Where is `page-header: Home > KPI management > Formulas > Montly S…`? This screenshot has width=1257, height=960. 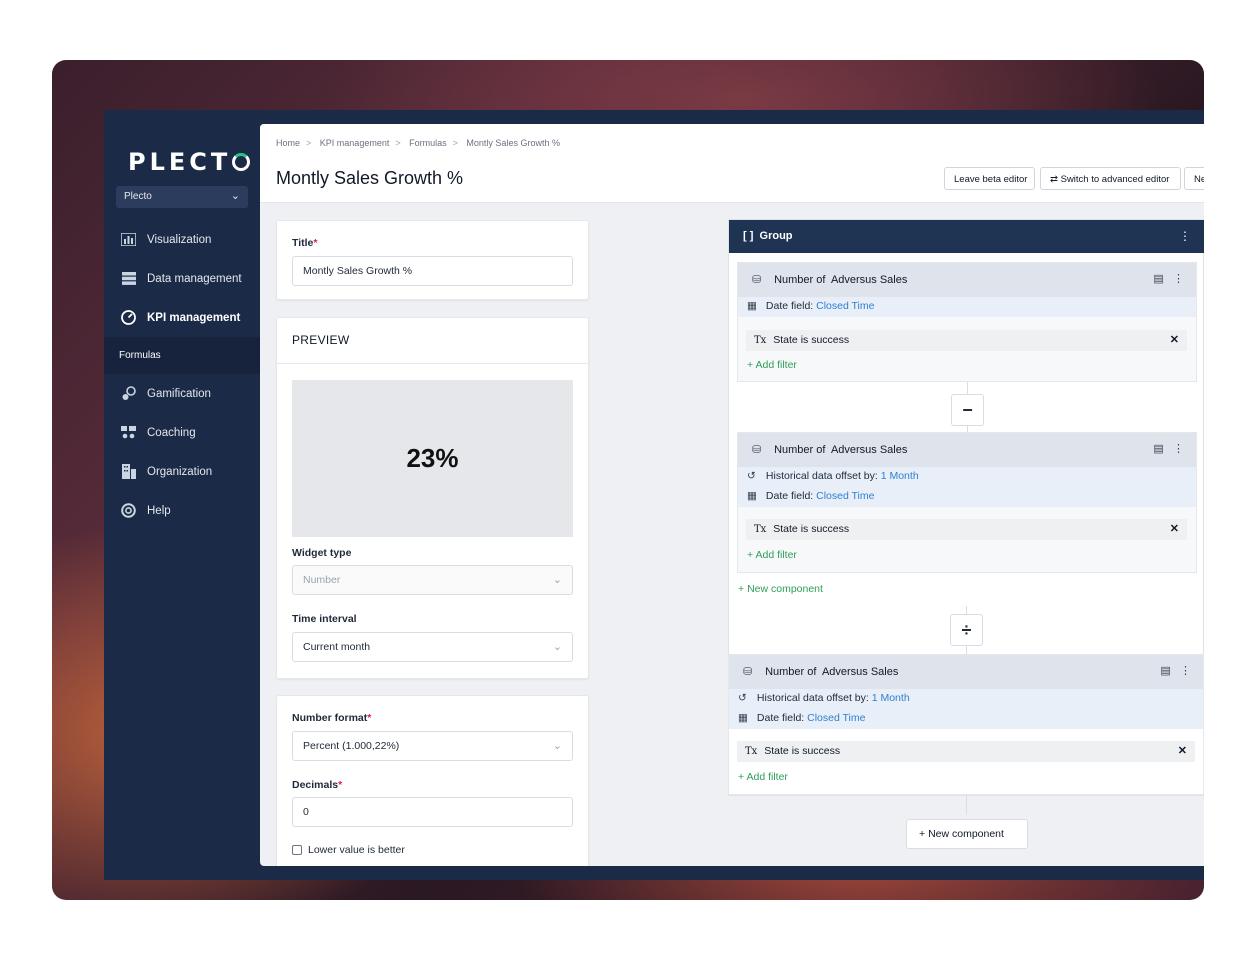
page-header: Home > KPI management > Formulas > Montly S… is located at coordinates (732, 163).